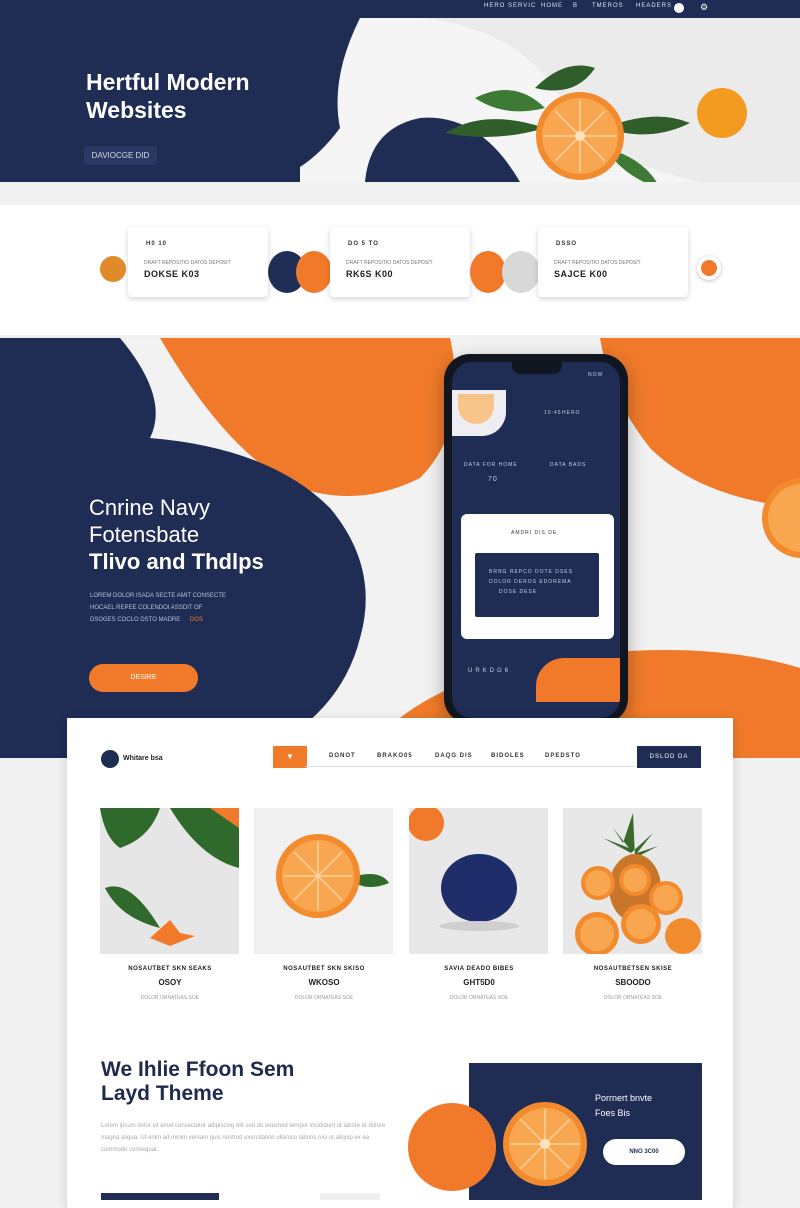 This screenshot has width=800, height=1208. Describe the element at coordinates (704, 7) in the screenshot. I see `settings-icon: ⚙` at that location.